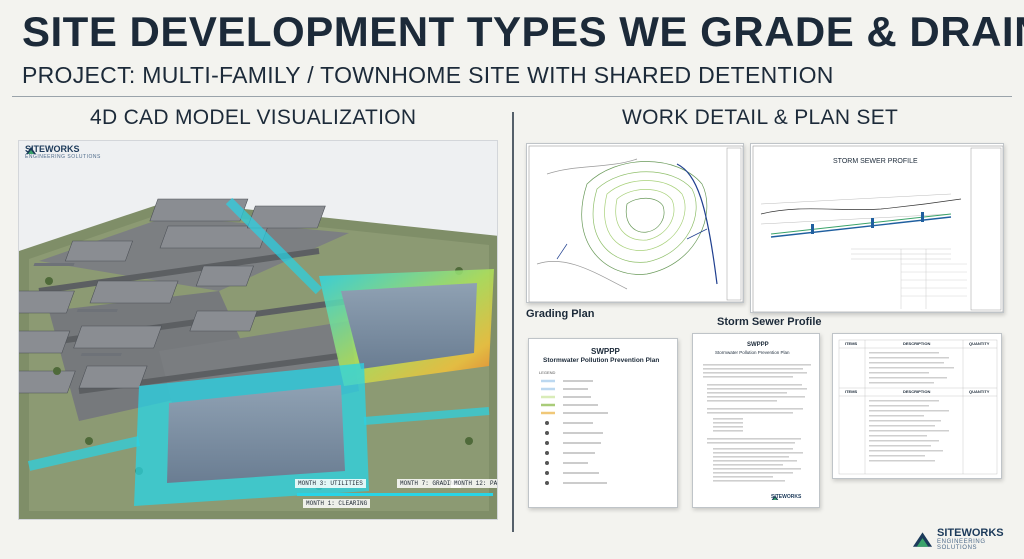  Describe the element at coordinates (769, 322) in the screenshot. I see `storm-sewer-caption: Storm Sewer Profile` at that location.